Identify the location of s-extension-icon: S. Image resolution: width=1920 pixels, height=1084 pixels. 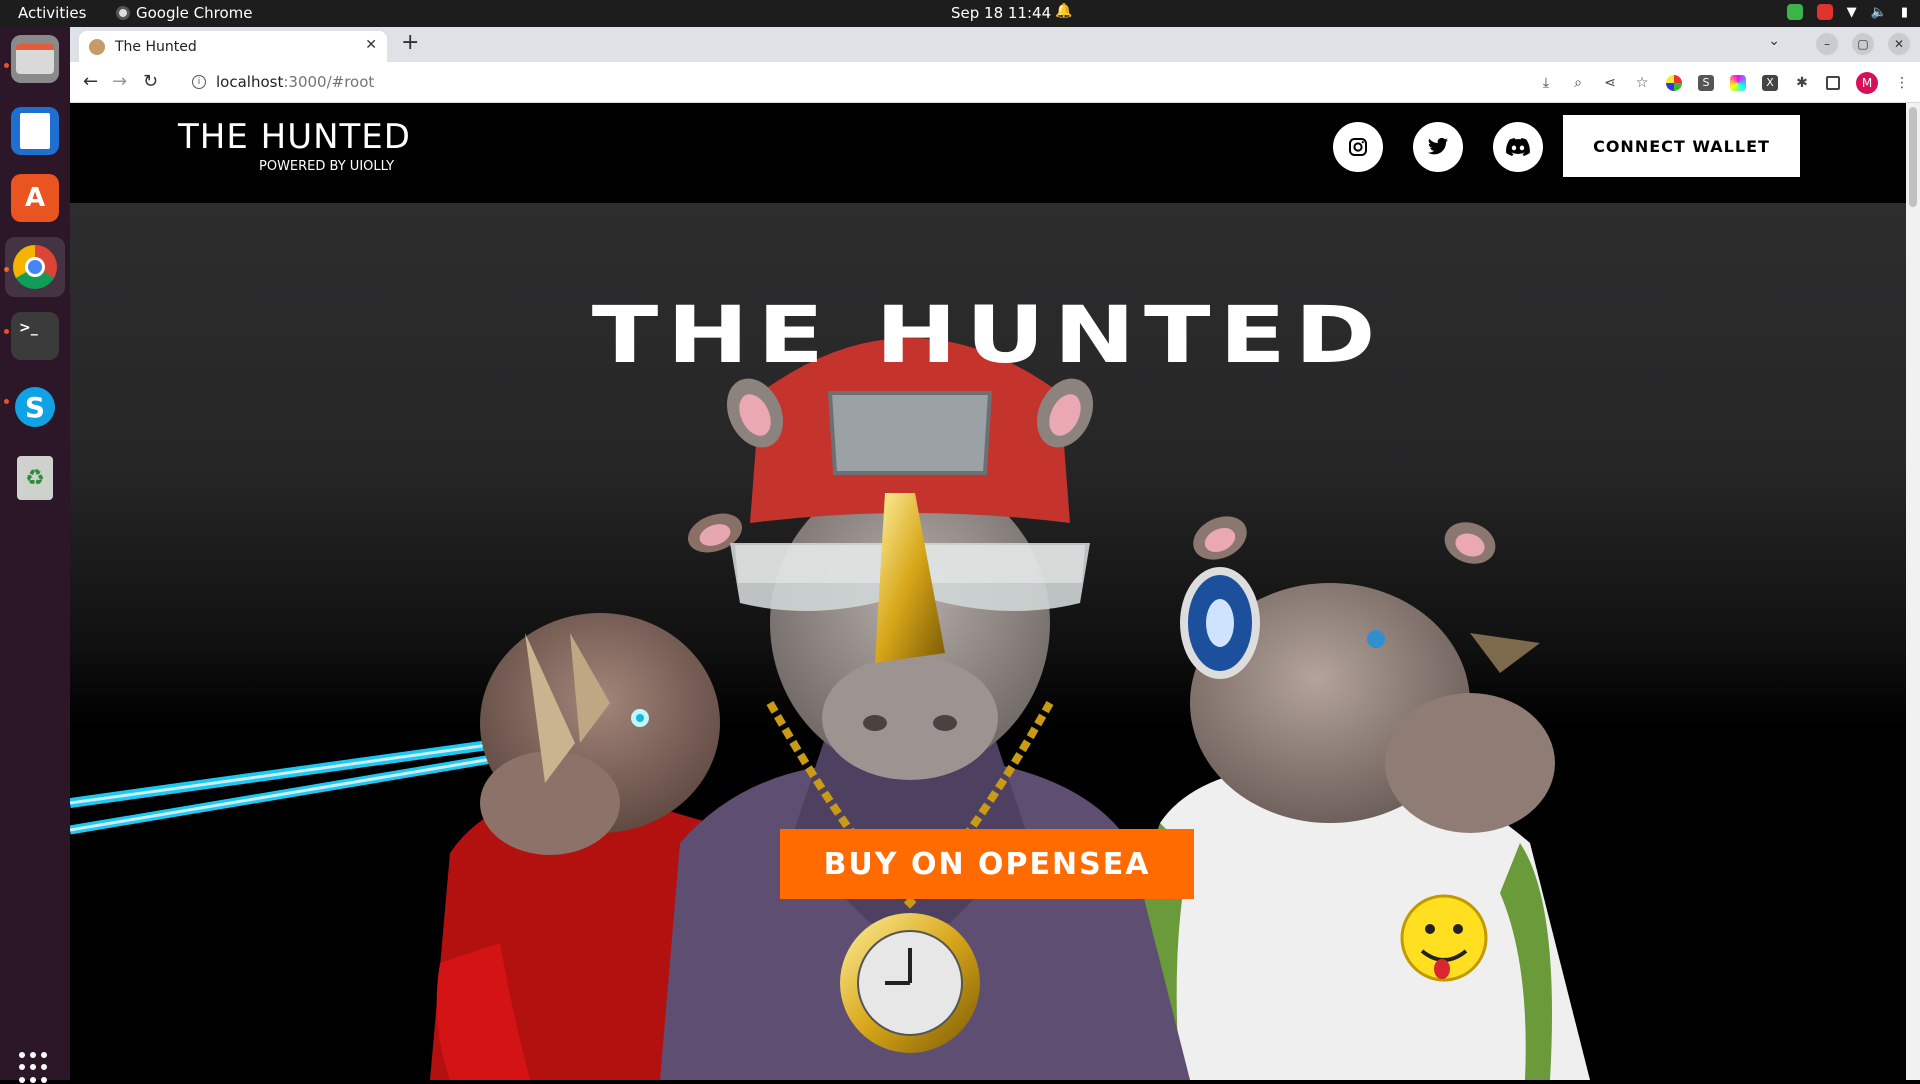
(1706, 83).